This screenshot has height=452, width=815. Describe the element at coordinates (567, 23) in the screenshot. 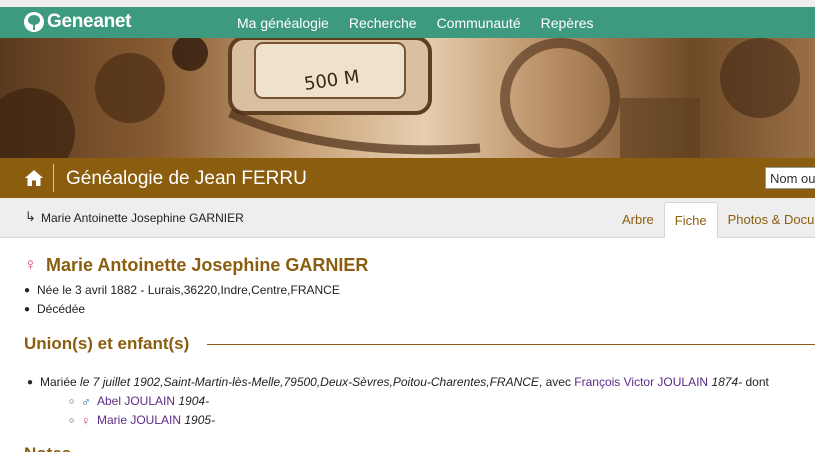

I see `nav-link-reperes: Repères` at that location.